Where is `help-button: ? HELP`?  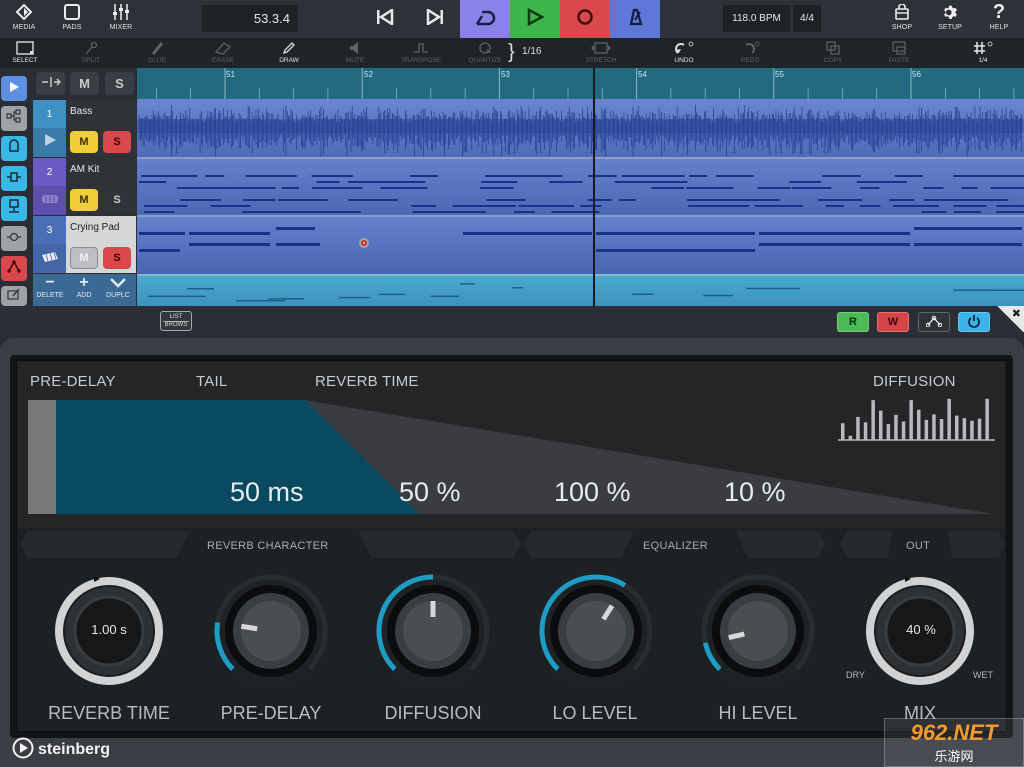
help-button: ? HELP is located at coordinates (999, 18).